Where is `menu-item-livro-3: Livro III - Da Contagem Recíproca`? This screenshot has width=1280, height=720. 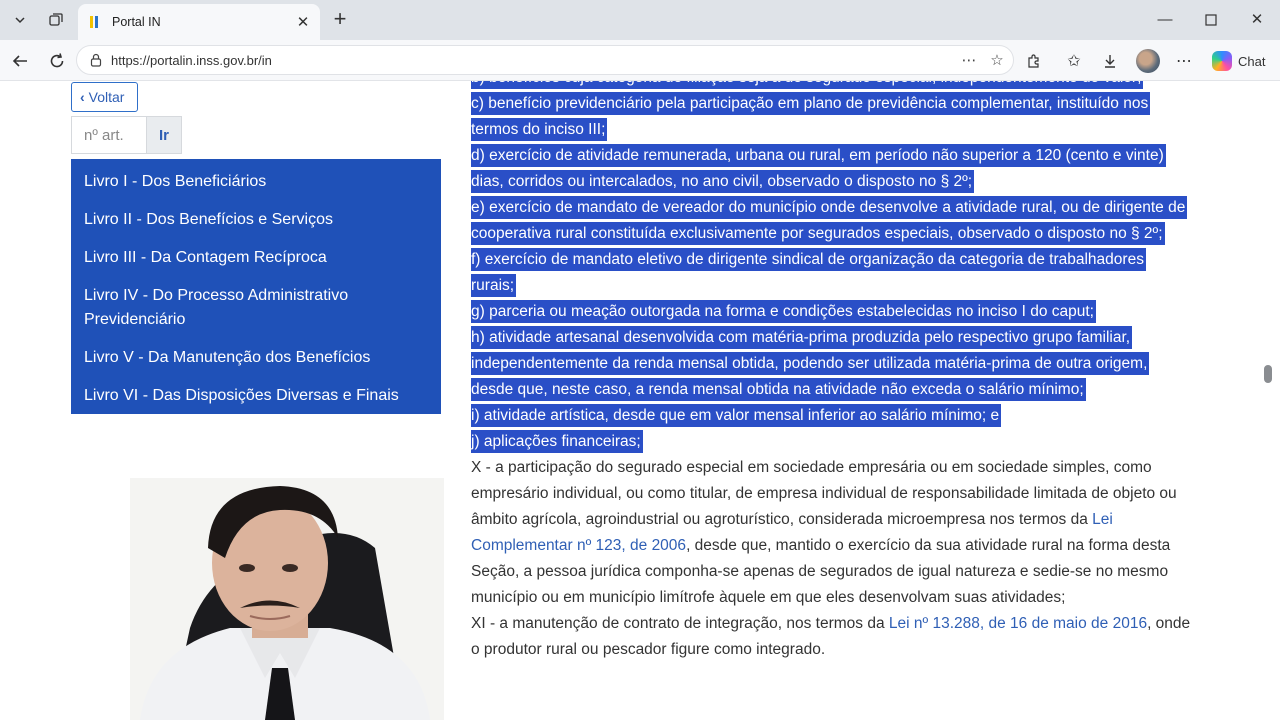 menu-item-livro-3: Livro III - Da Contagem Recíproca is located at coordinates (256, 258).